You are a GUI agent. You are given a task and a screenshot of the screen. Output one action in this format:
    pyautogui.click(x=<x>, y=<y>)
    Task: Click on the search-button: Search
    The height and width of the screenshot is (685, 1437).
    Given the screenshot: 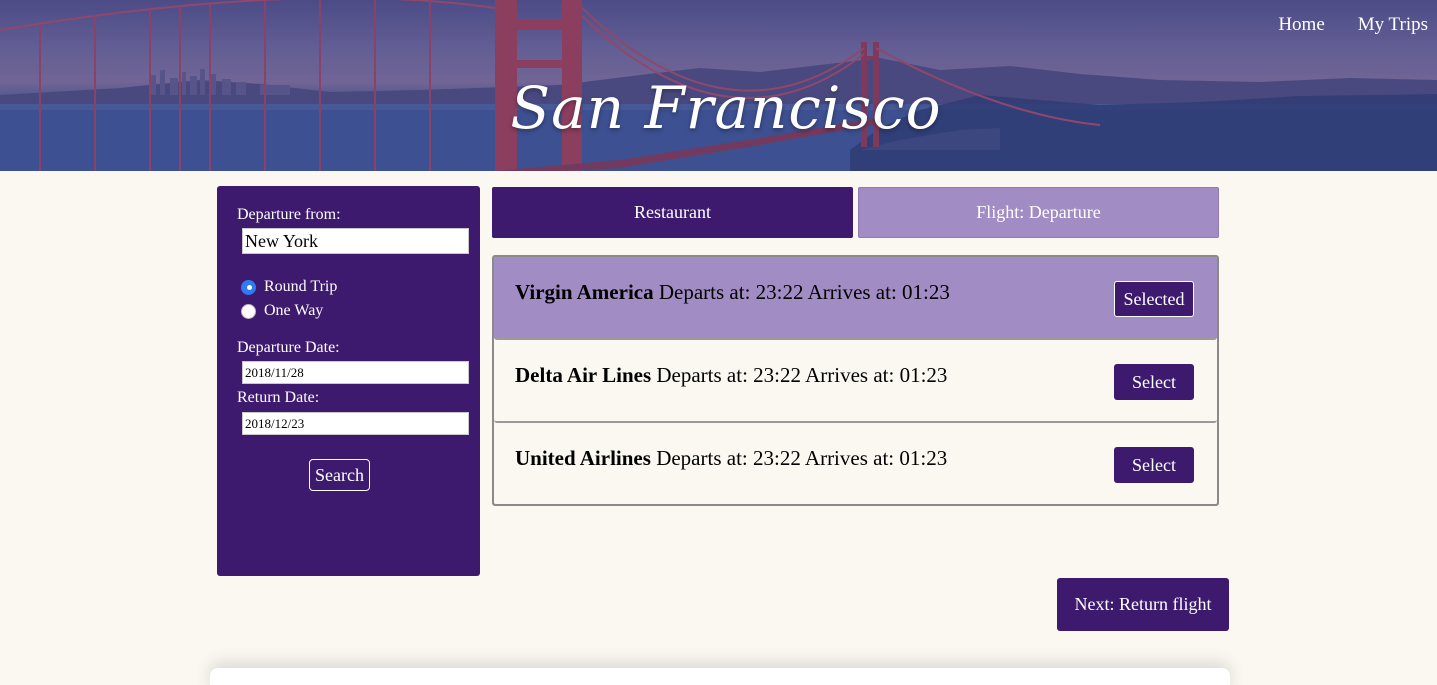 What is the action you would take?
    pyautogui.click(x=339, y=475)
    